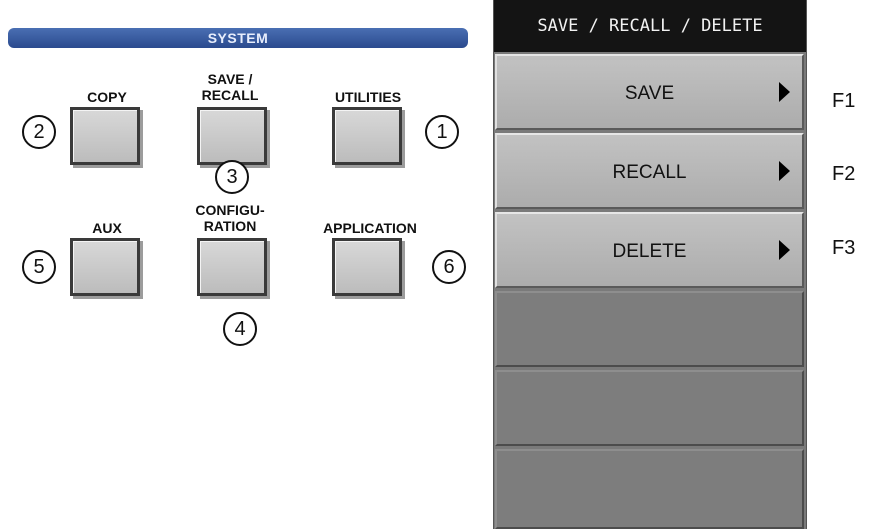  I want to click on recall-softkey-label: RECALL, so click(649, 172).